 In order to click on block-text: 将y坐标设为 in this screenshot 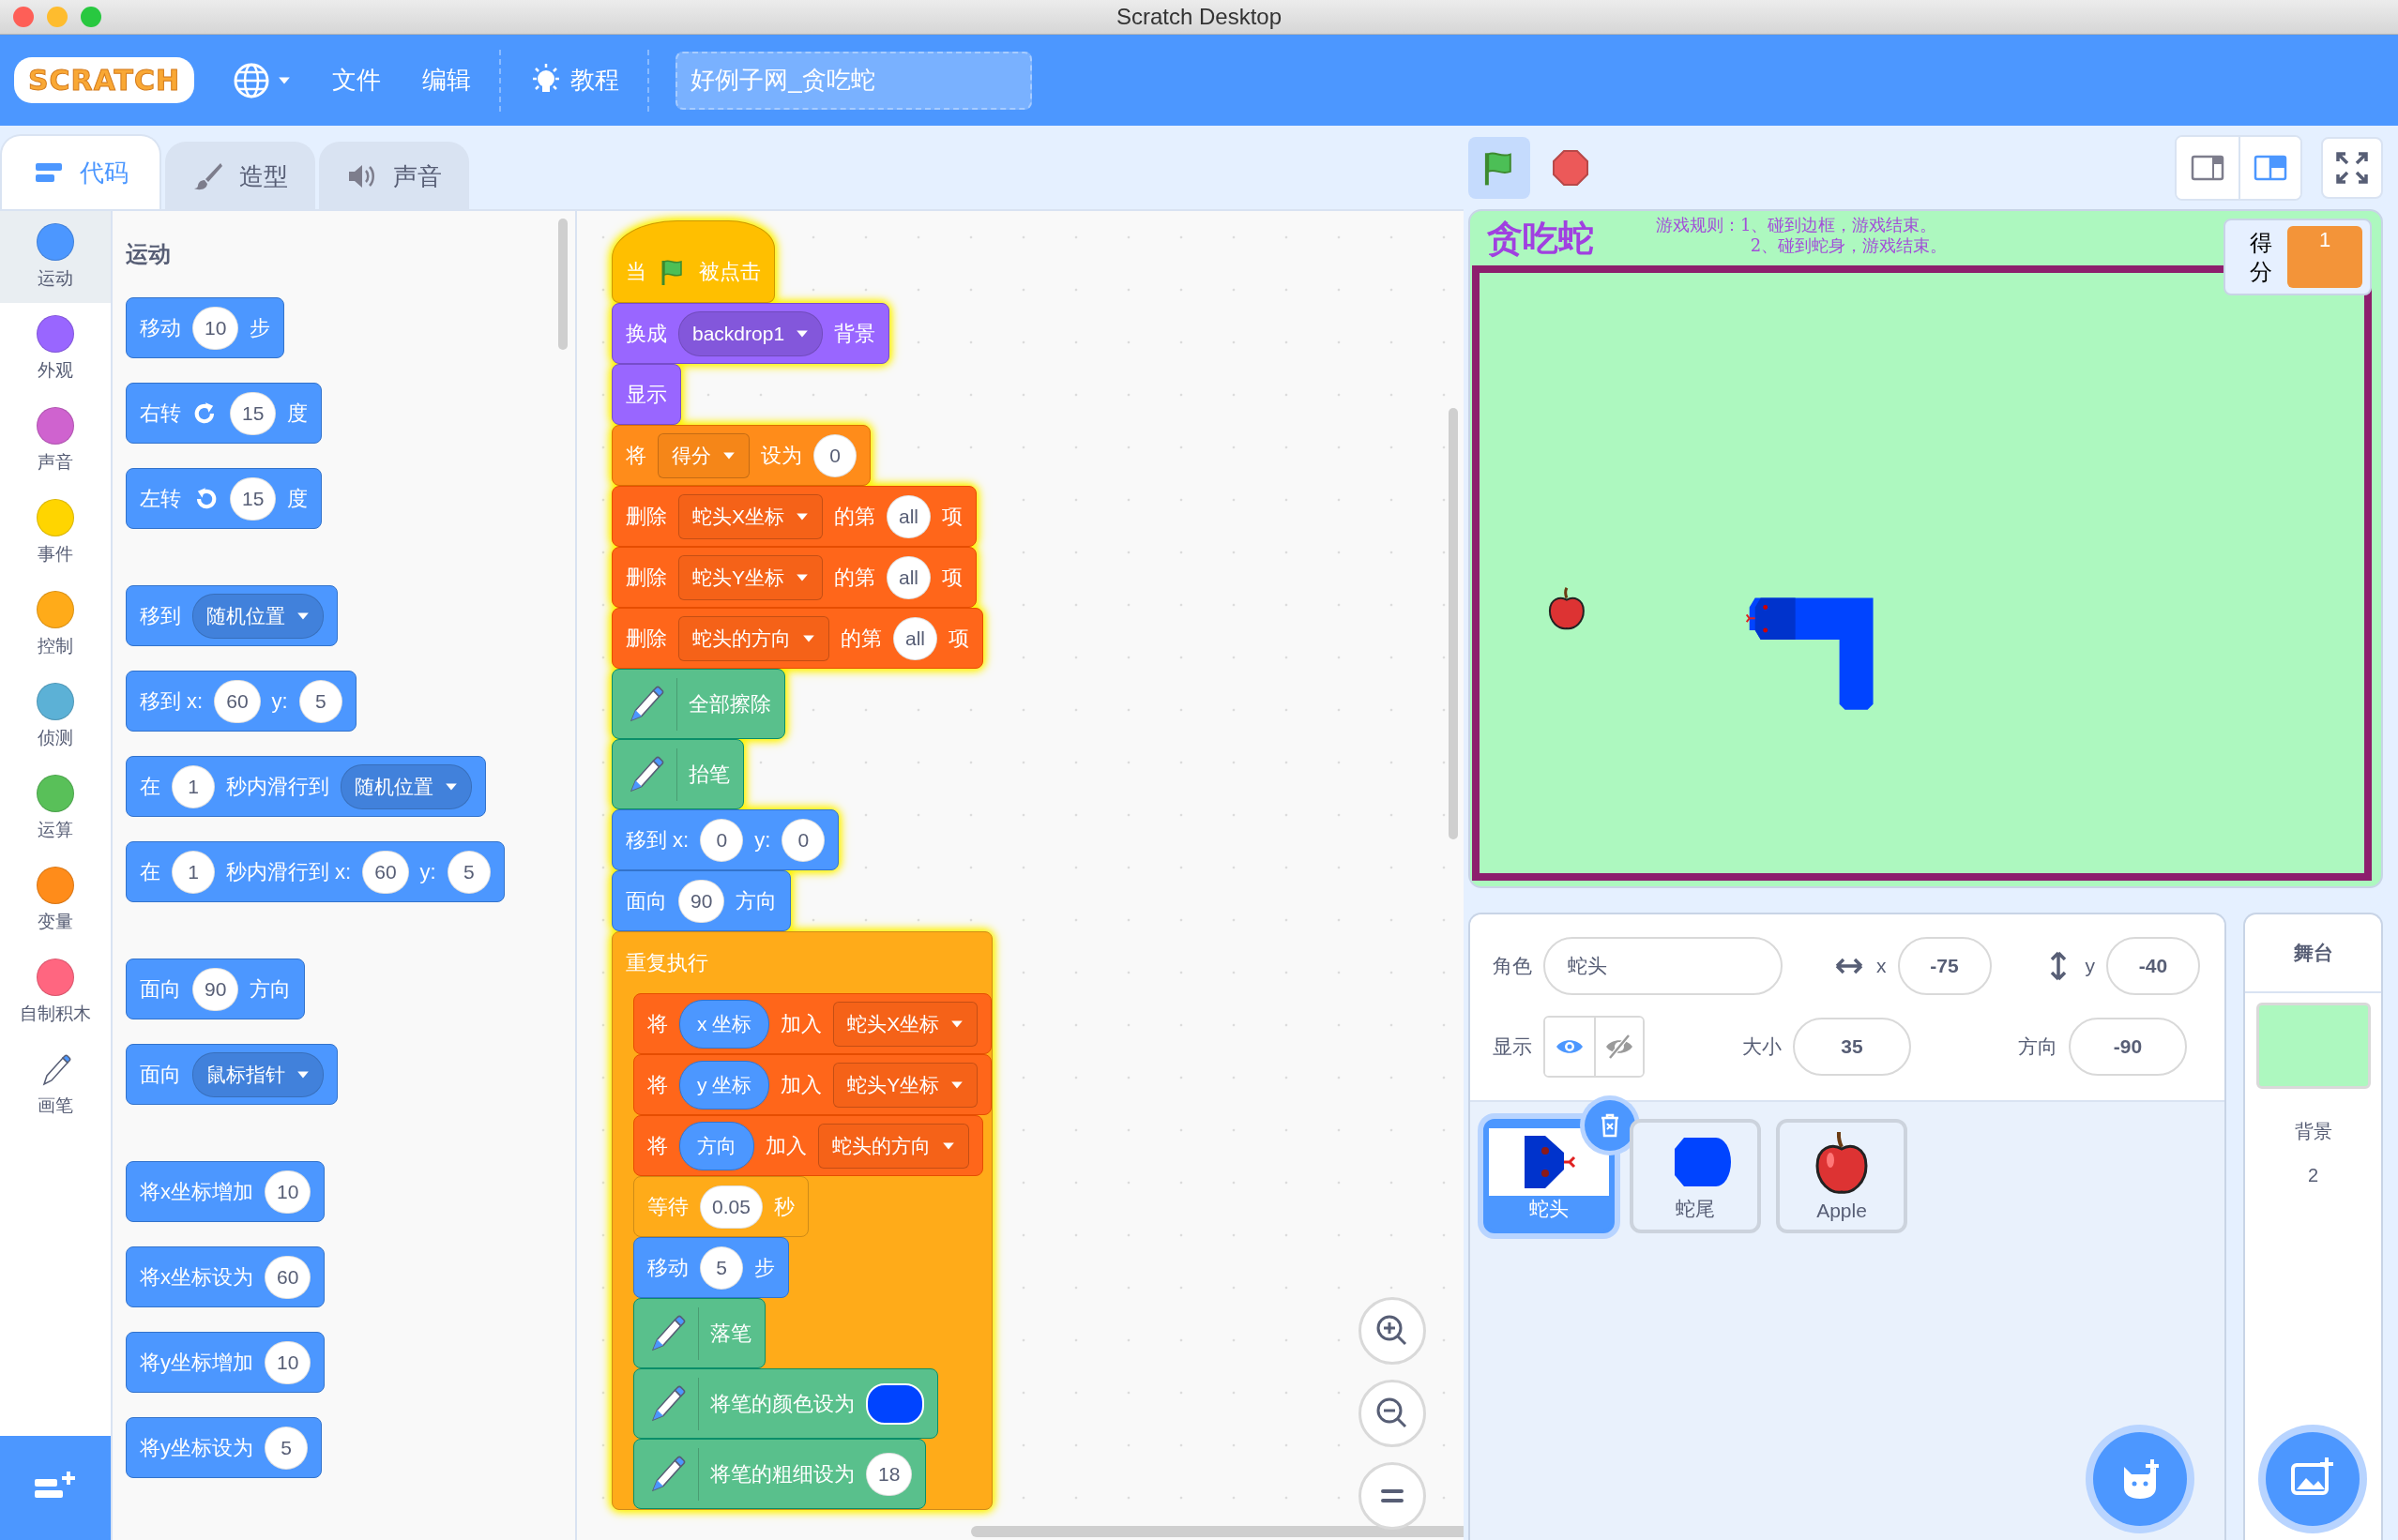, I will do `click(196, 1447)`.